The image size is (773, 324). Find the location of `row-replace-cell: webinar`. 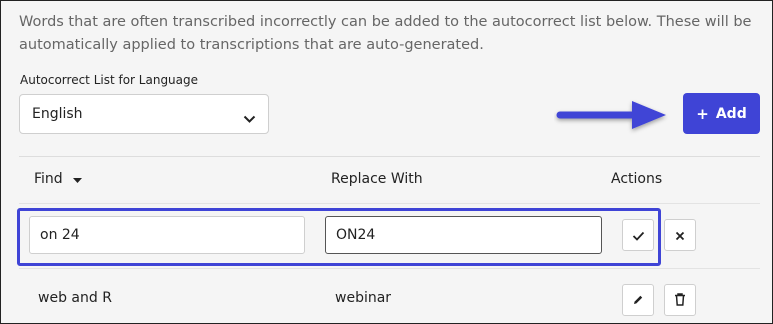

row-replace-cell: webinar is located at coordinates (363, 298).